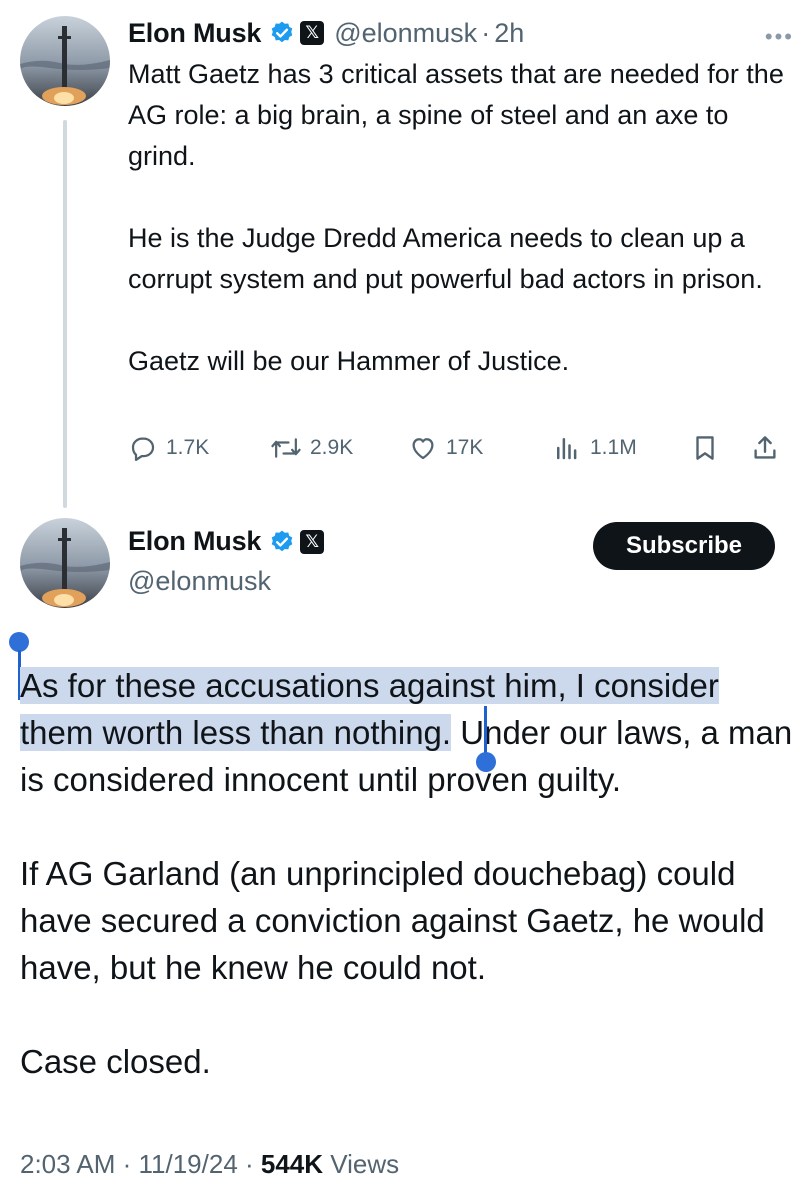  I want to click on views-icon, so click(567, 449).